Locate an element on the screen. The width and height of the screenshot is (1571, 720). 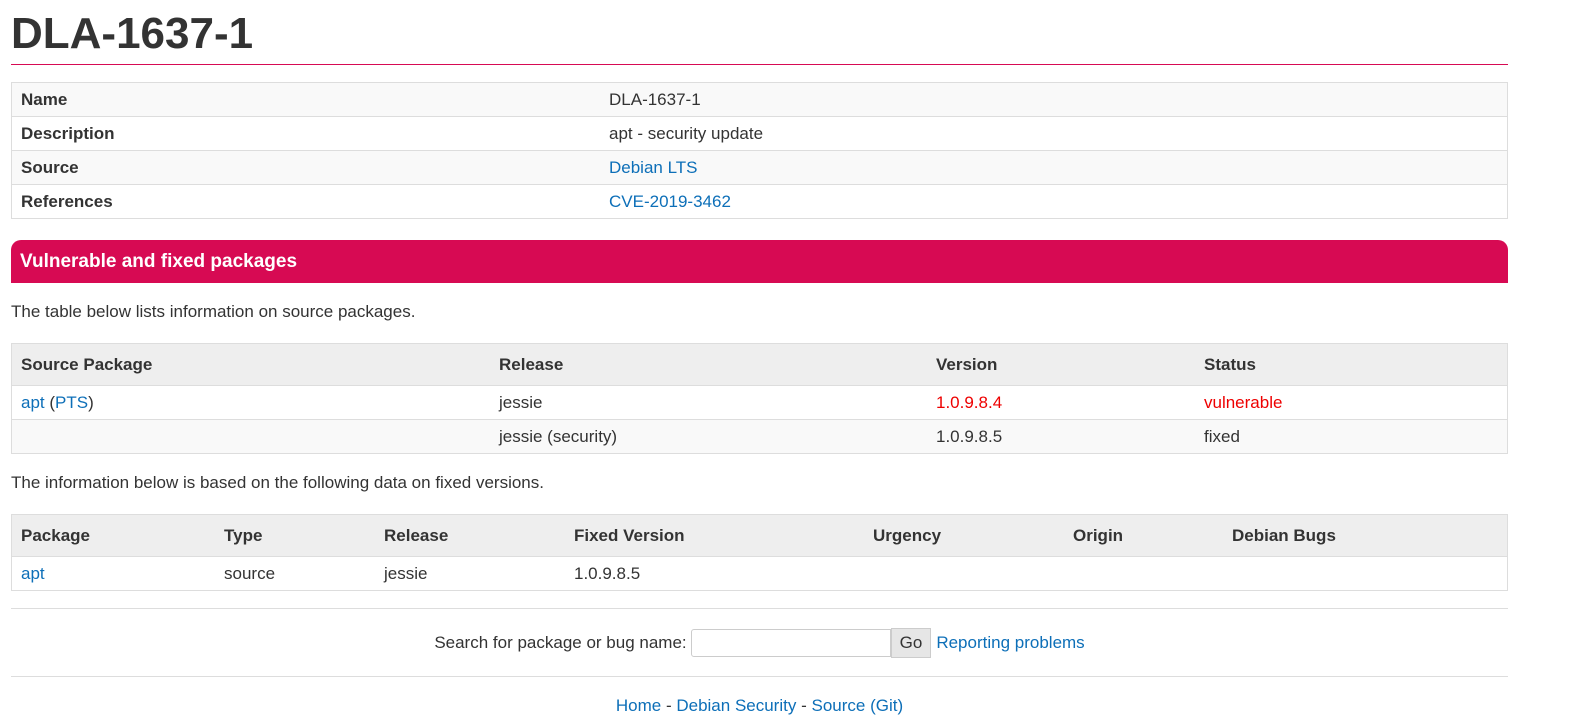
type-cell: source is located at coordinates (250, 573).